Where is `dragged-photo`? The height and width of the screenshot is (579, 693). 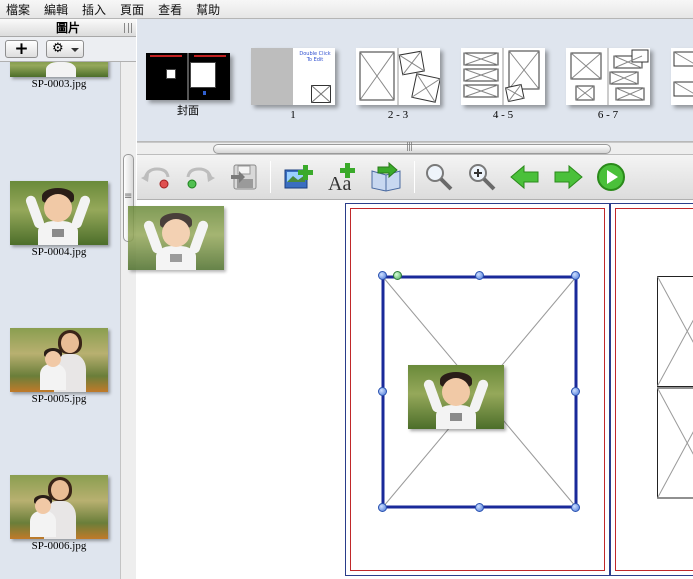
dragged-photo is located at coordinates (176, 238).